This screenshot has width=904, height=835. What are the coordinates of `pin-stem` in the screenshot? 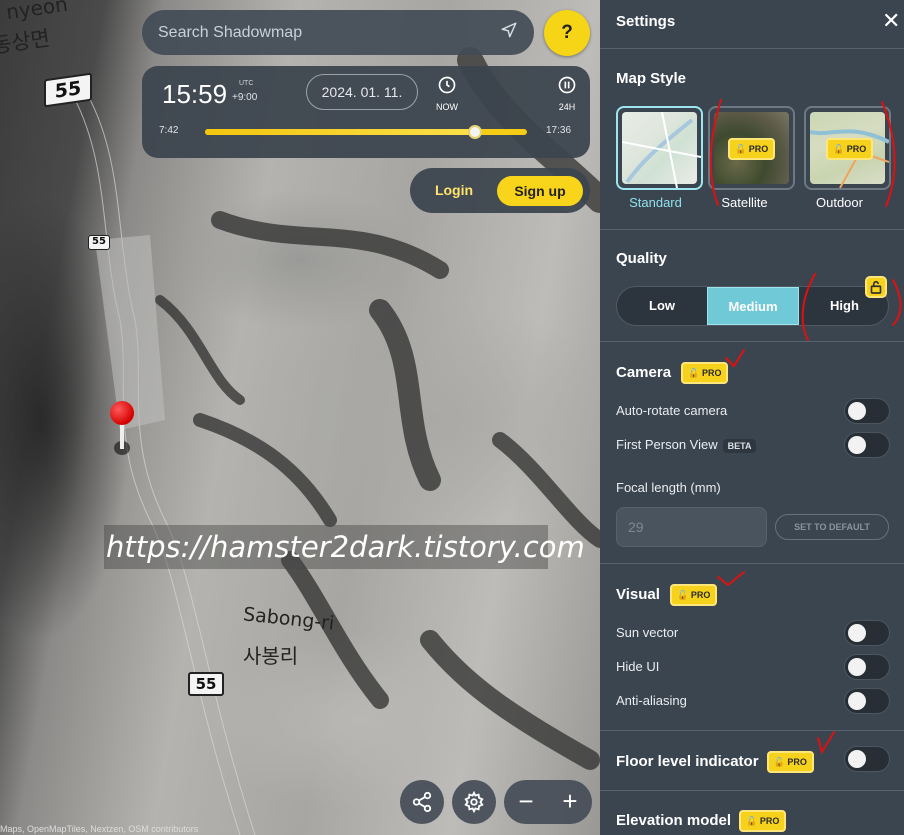 It's located at (122, 436).